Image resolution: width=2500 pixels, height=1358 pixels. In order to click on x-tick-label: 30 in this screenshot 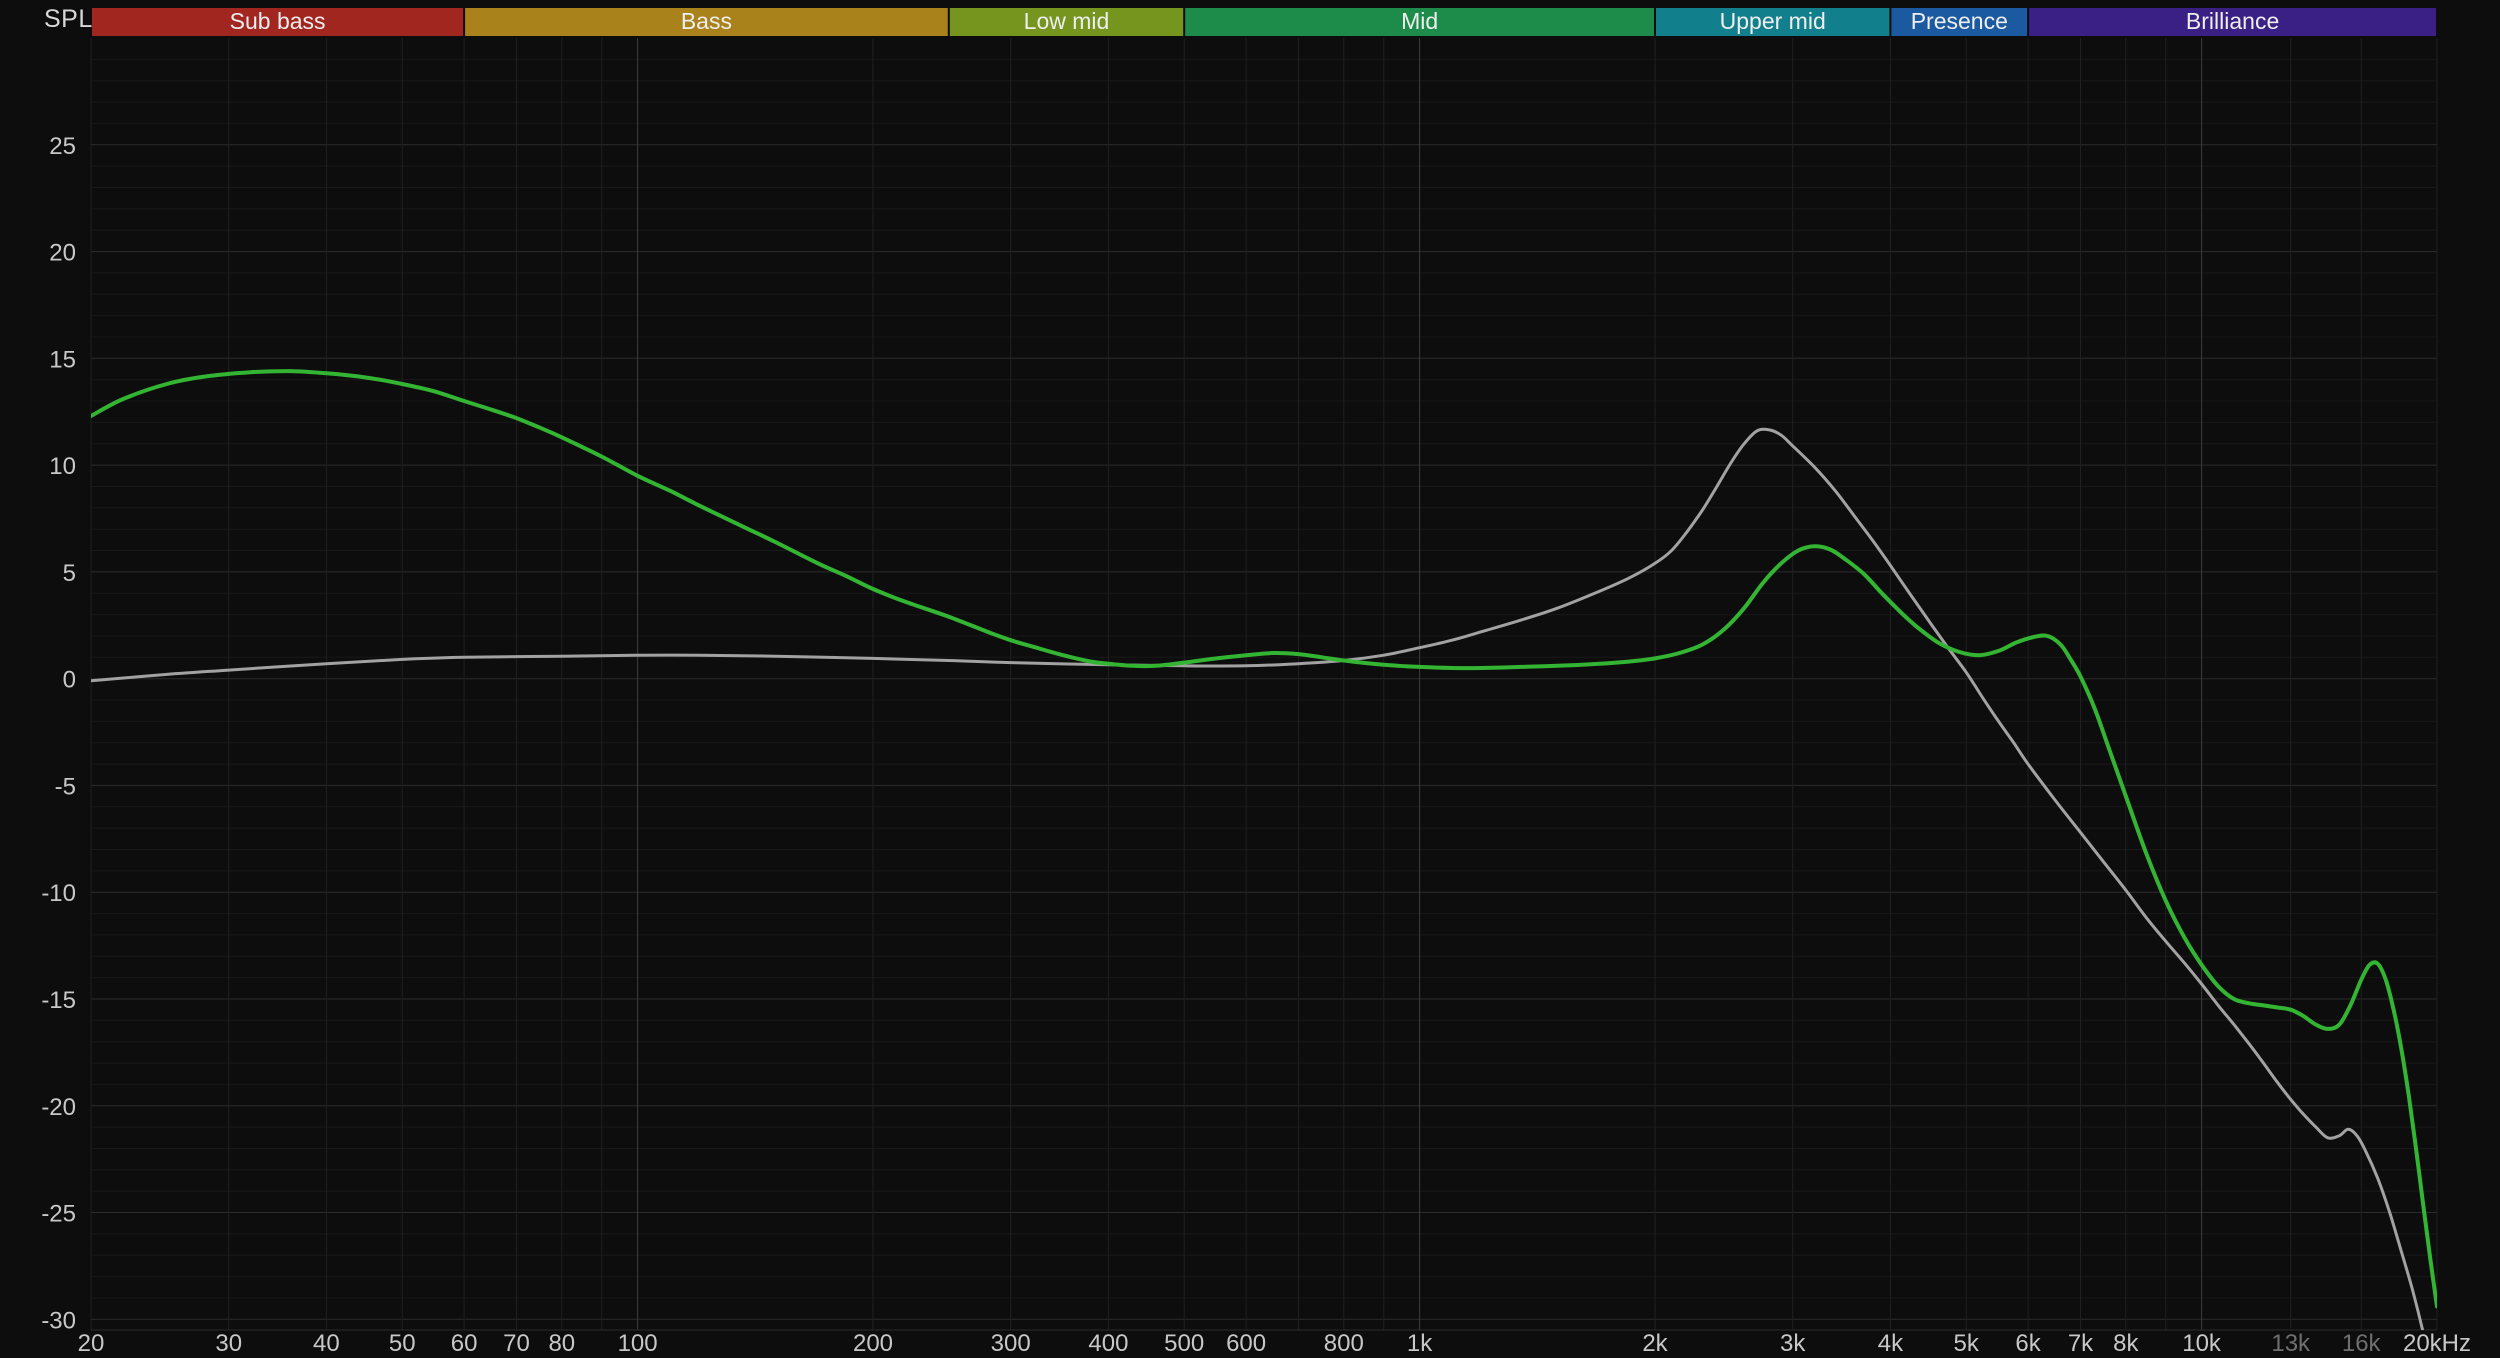, I will do `click(228, 1343)`.